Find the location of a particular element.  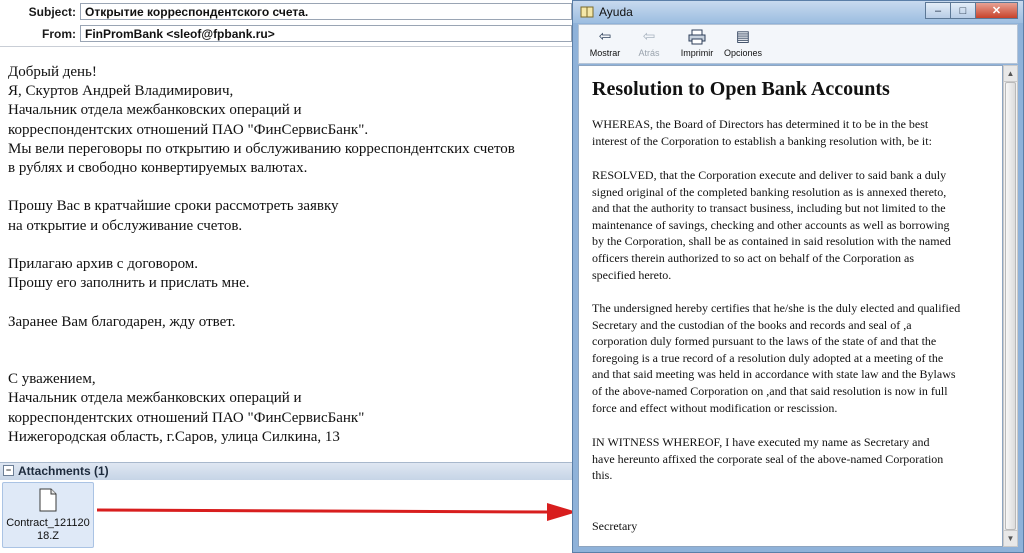

close-button: ✕ is located at coordinates (996, 10).